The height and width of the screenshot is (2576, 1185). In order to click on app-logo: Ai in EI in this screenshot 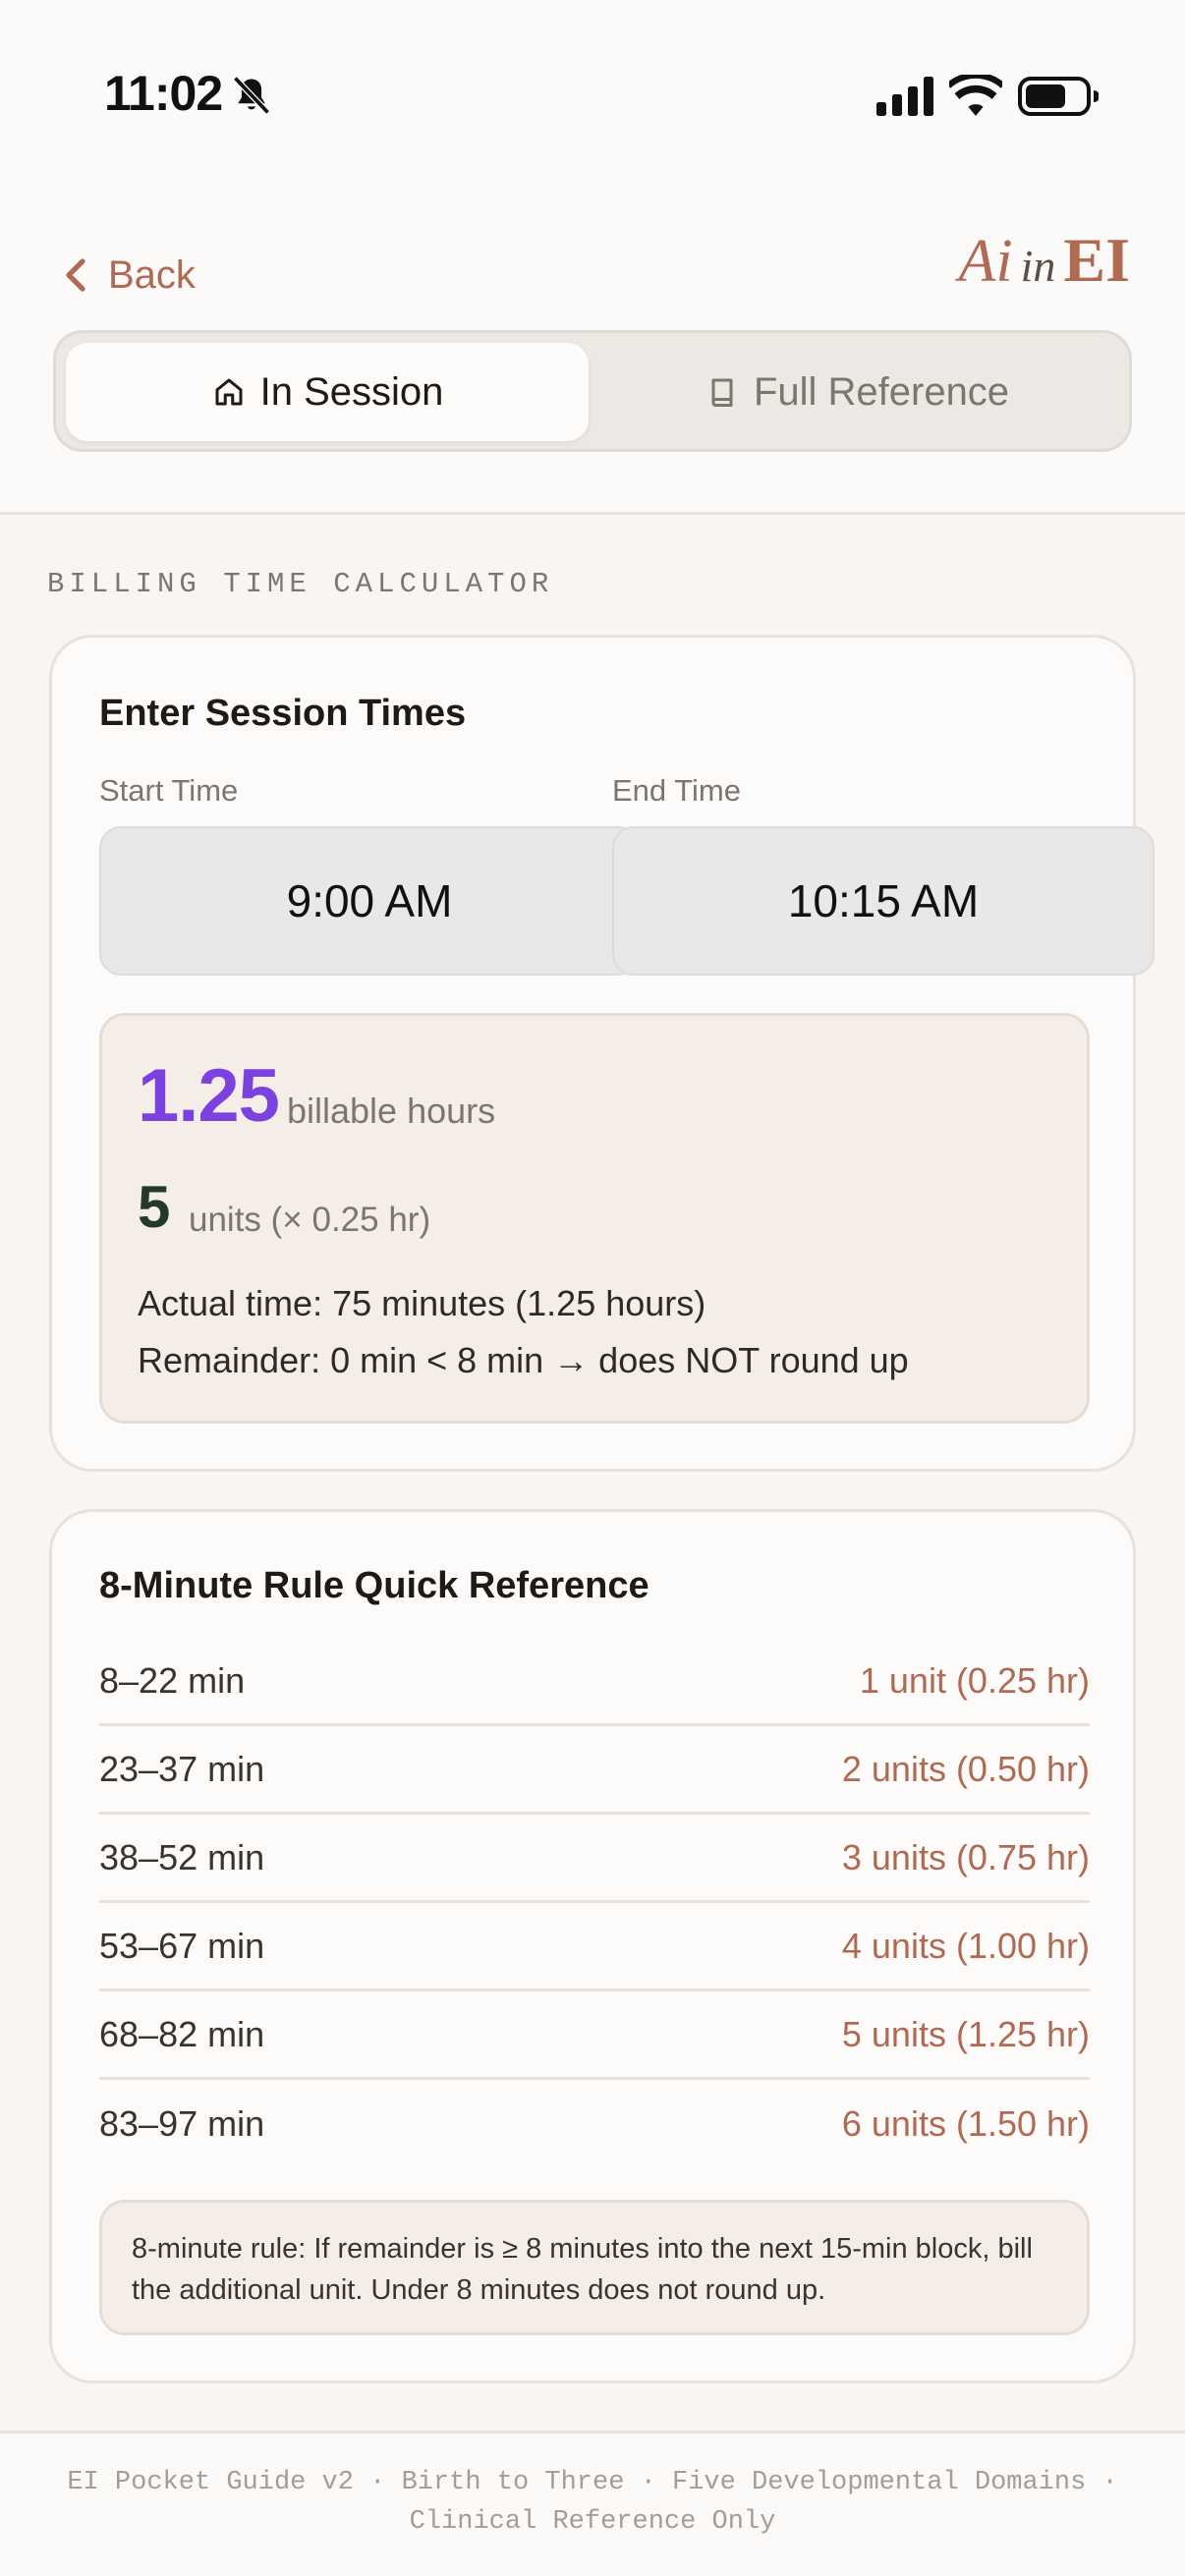, I will do `click(1045, 260)`.